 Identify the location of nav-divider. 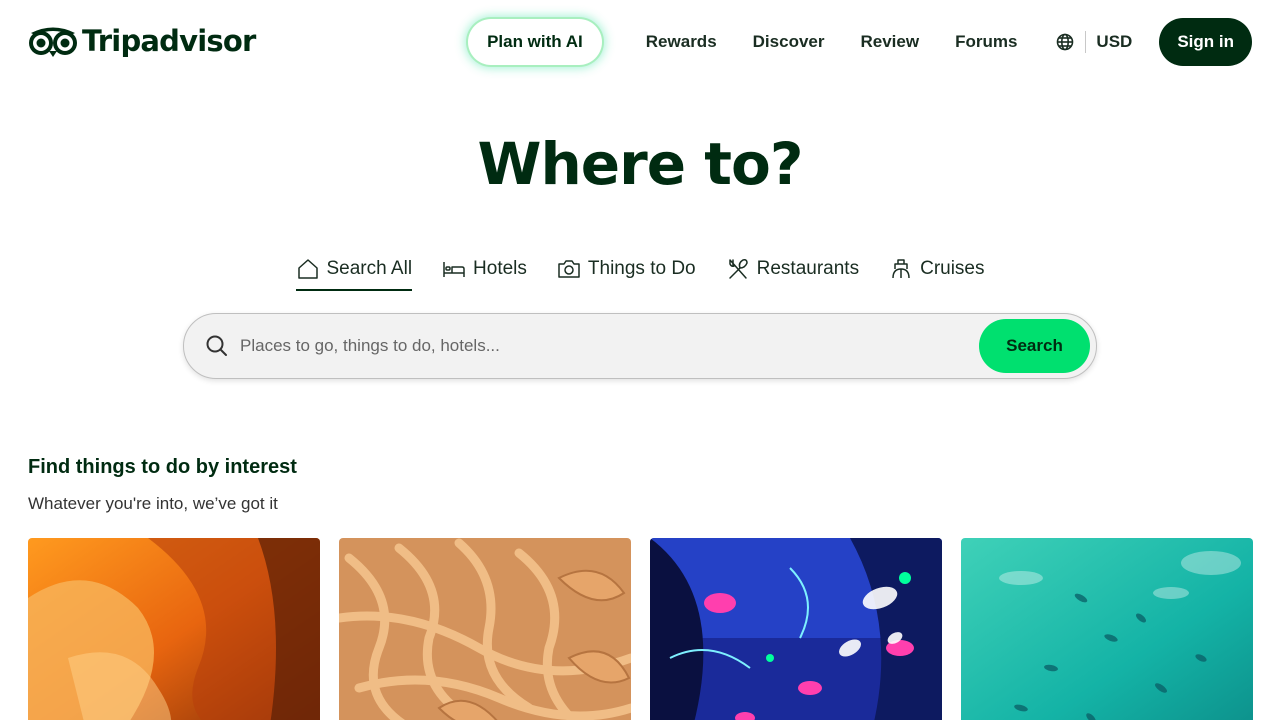
(1086, 42).